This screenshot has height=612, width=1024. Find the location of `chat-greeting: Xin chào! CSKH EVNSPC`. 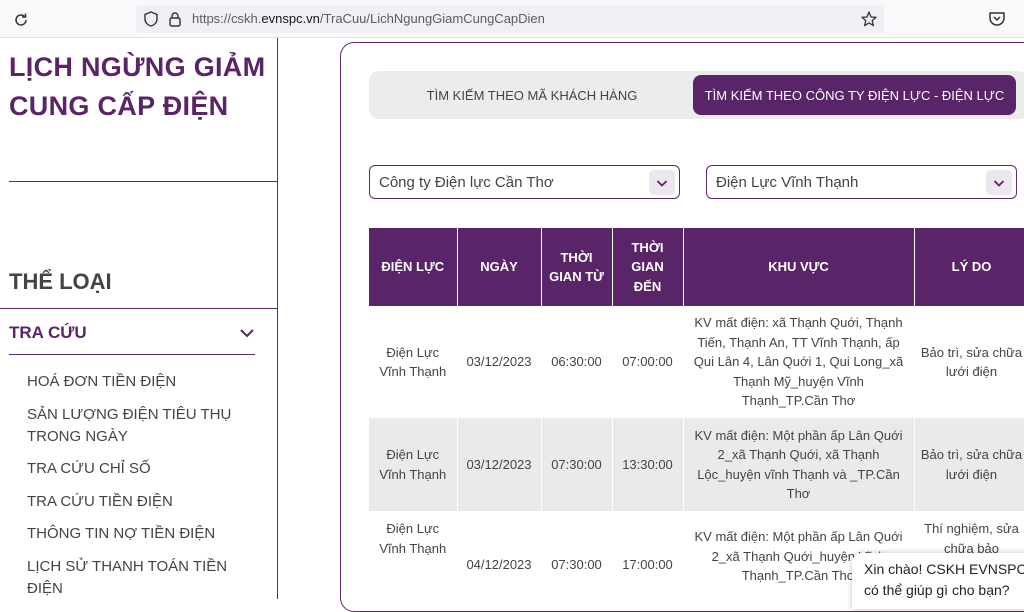

chat-greeting: Xin chào! CSKH EVNSPC is located at coordinates (944, 569).